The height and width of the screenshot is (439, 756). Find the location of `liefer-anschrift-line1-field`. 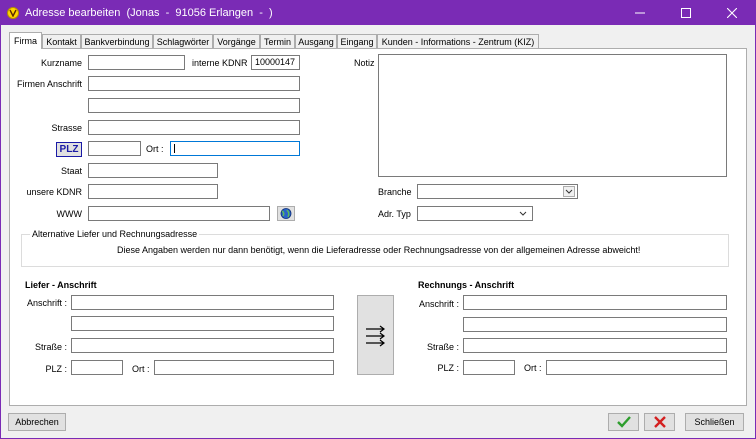

liefer-anschrift-line1-field is located at coordinates (202, 302).